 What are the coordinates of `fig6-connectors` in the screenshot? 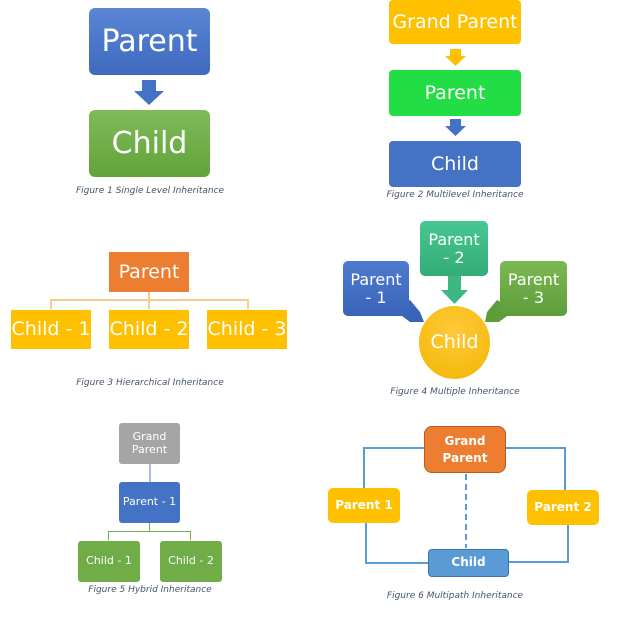 It's located at (466, 505).